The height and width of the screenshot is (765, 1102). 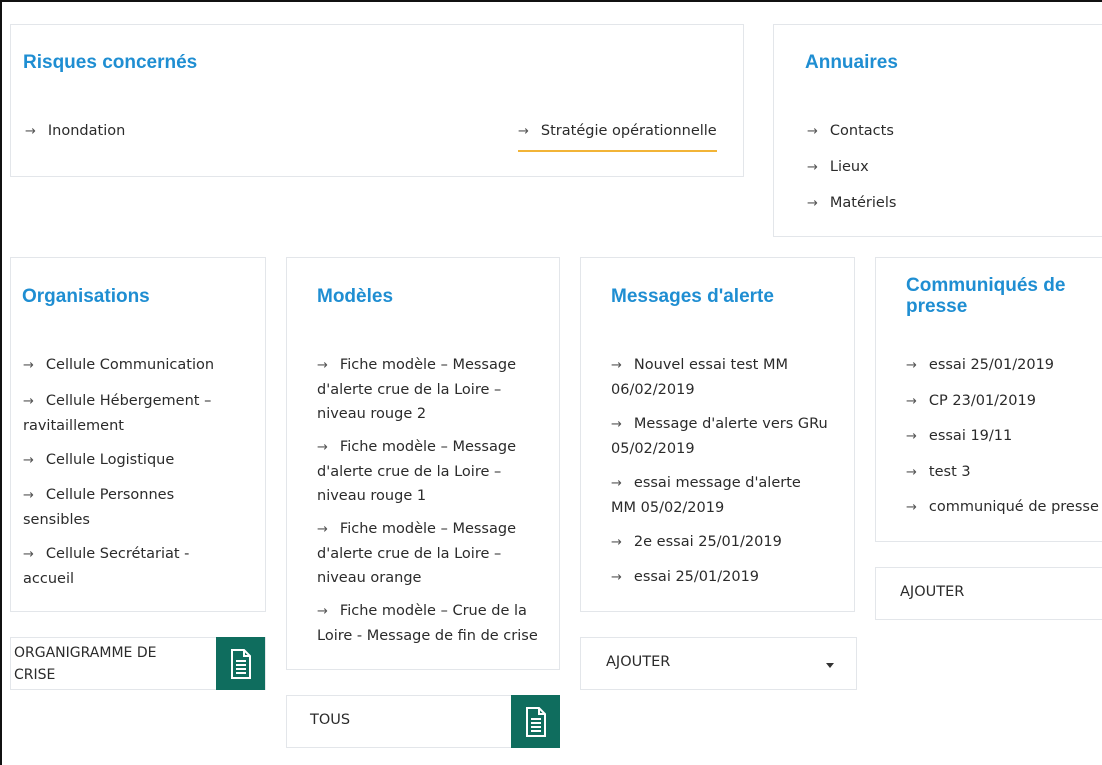 I want to click on ajouter-communique-button: AJOUTER, so click(x=988, y=593).